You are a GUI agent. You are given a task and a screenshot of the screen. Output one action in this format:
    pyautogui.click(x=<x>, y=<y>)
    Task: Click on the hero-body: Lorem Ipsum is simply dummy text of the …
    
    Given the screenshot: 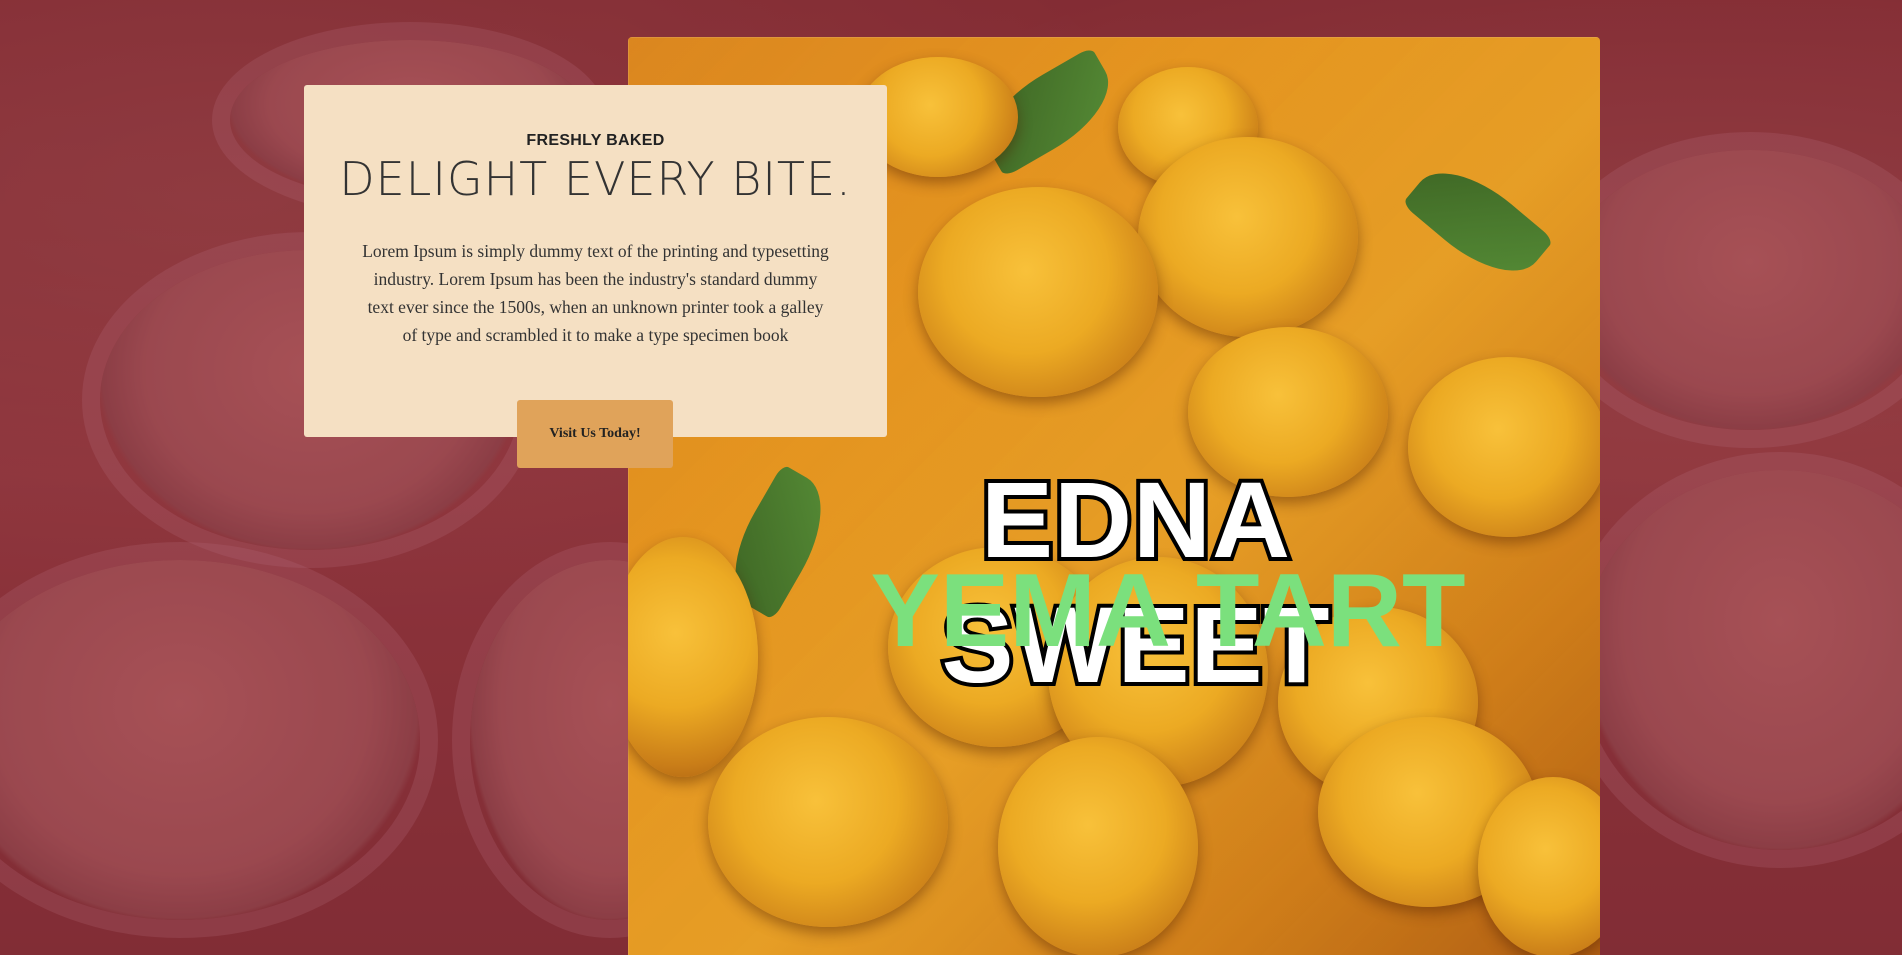 What is the action you would take?
    pyautogui.click(x=595, y=293)
    